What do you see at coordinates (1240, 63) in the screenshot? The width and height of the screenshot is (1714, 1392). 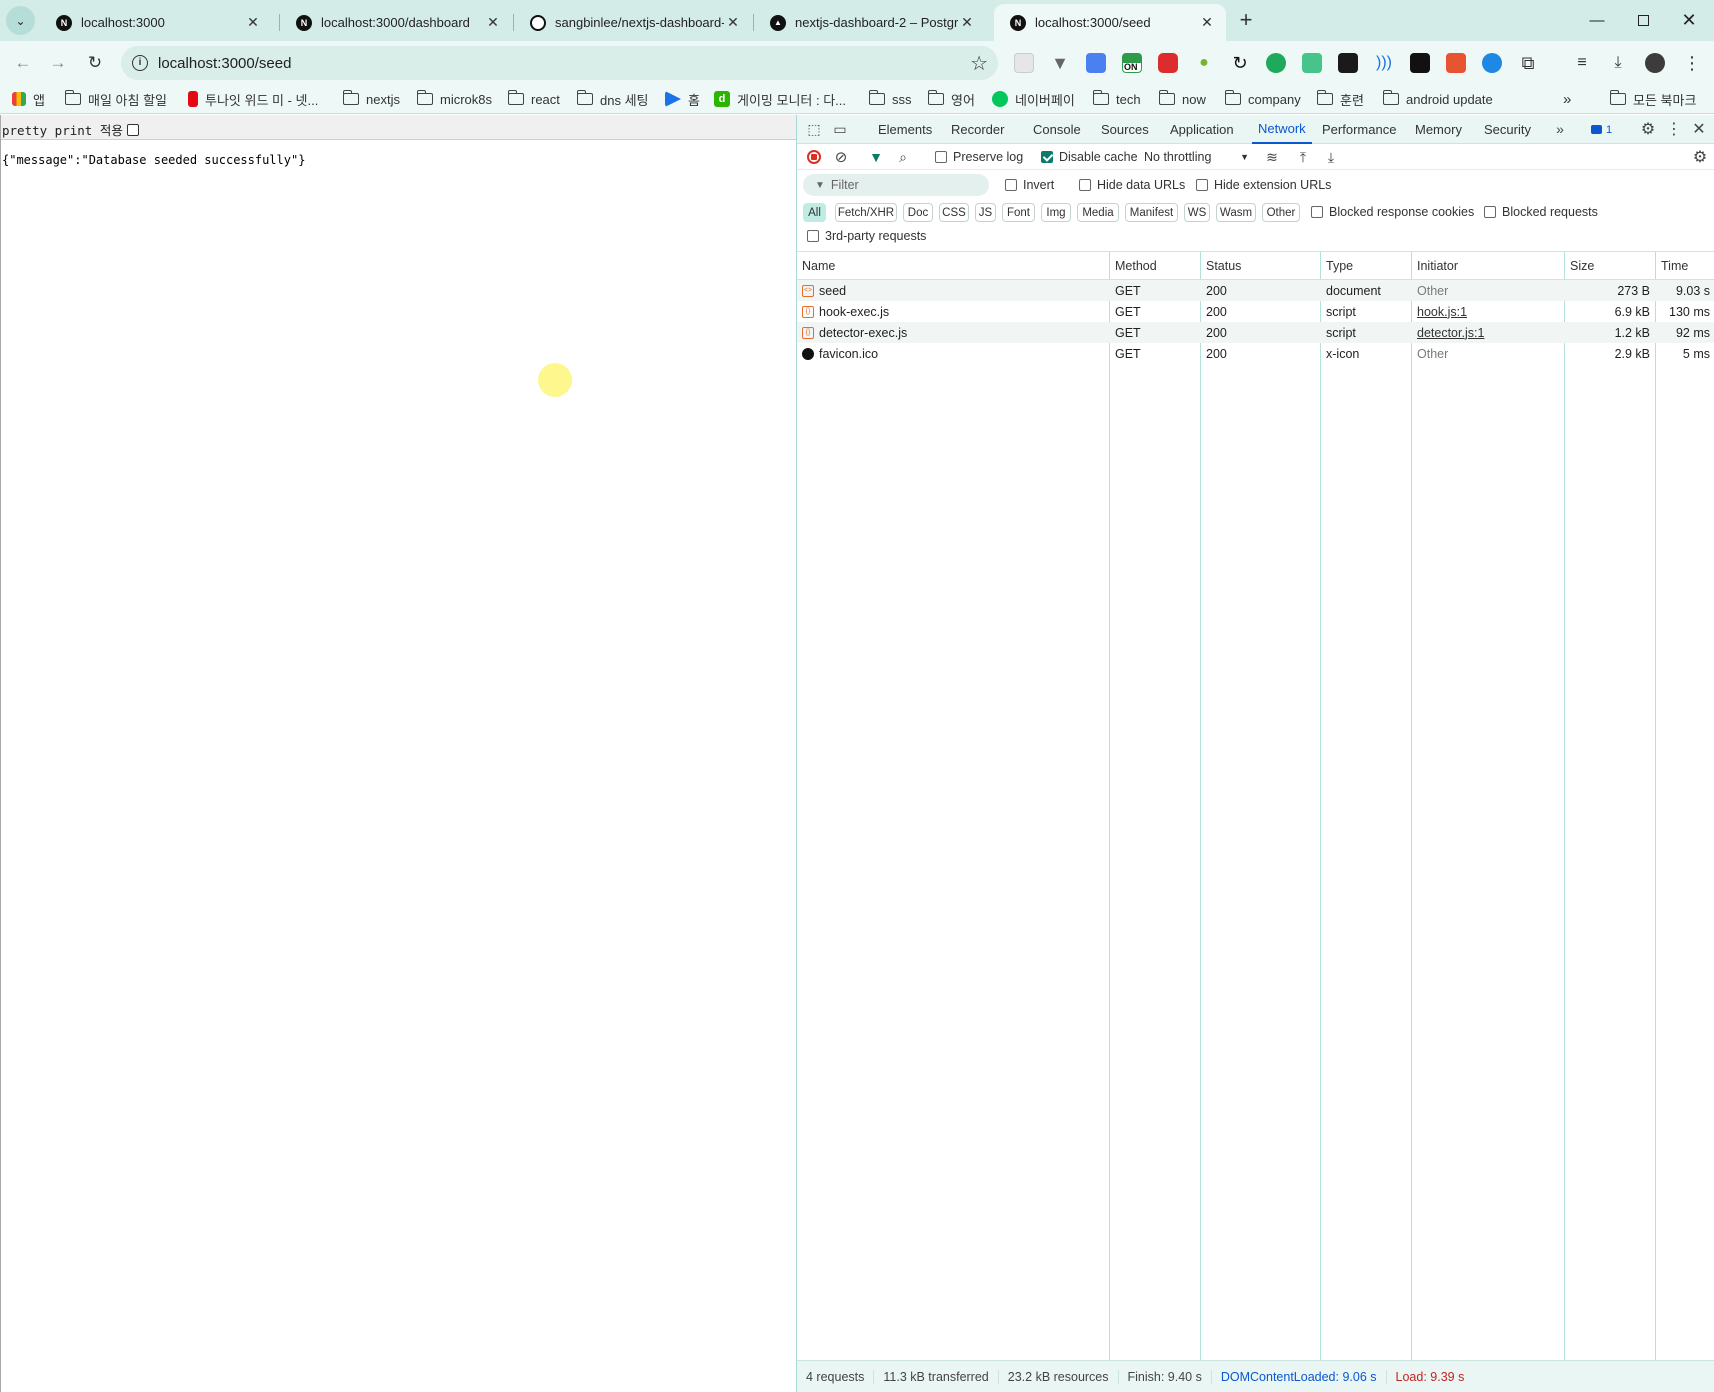 I see `sync-extension-icon: ↻` at bounding box center [1240, 63].